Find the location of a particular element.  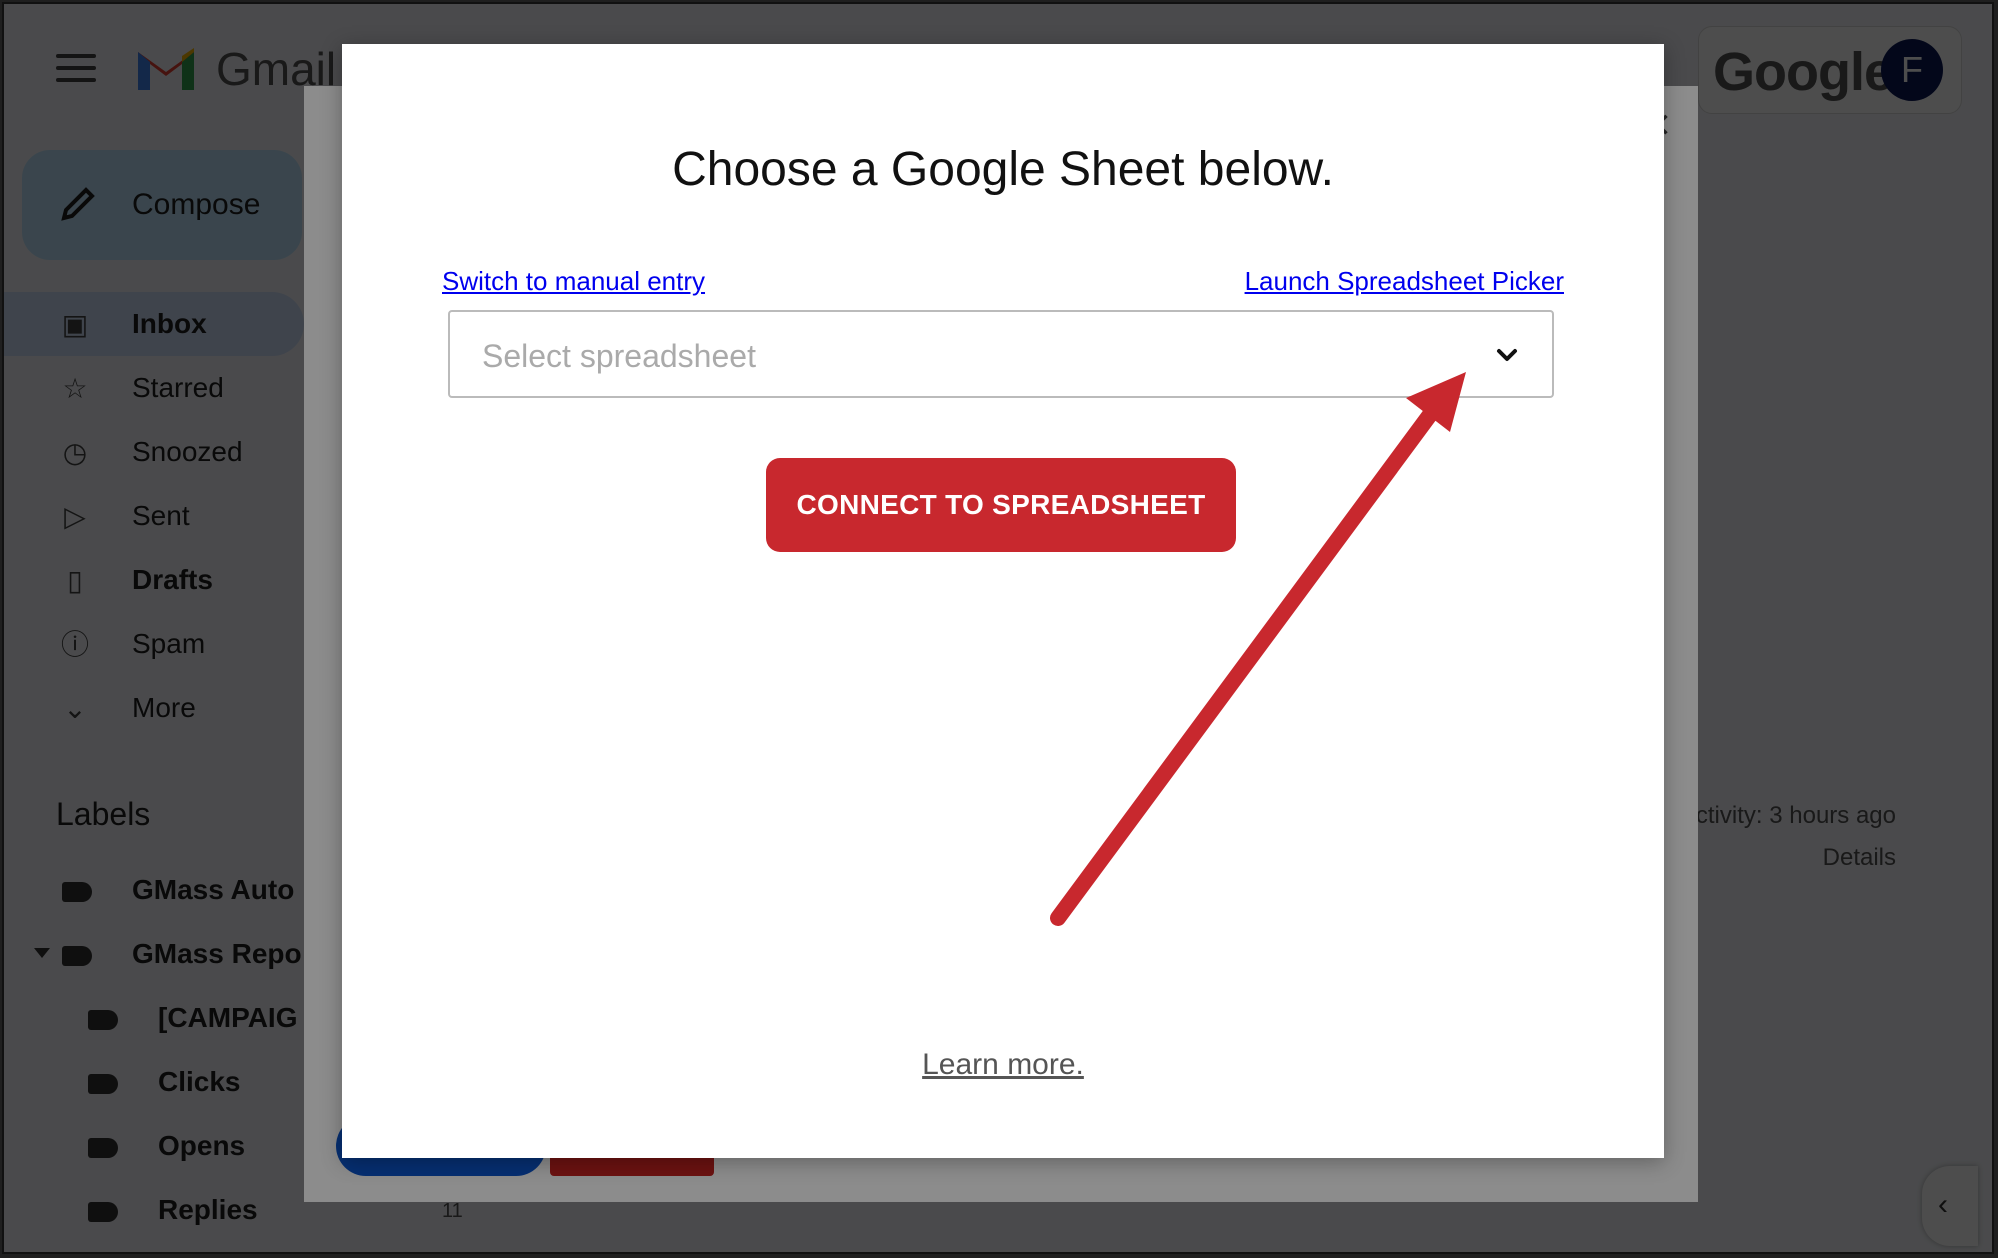

select-placeholder: Select spreadsheet is located at coordinates (619, 356).